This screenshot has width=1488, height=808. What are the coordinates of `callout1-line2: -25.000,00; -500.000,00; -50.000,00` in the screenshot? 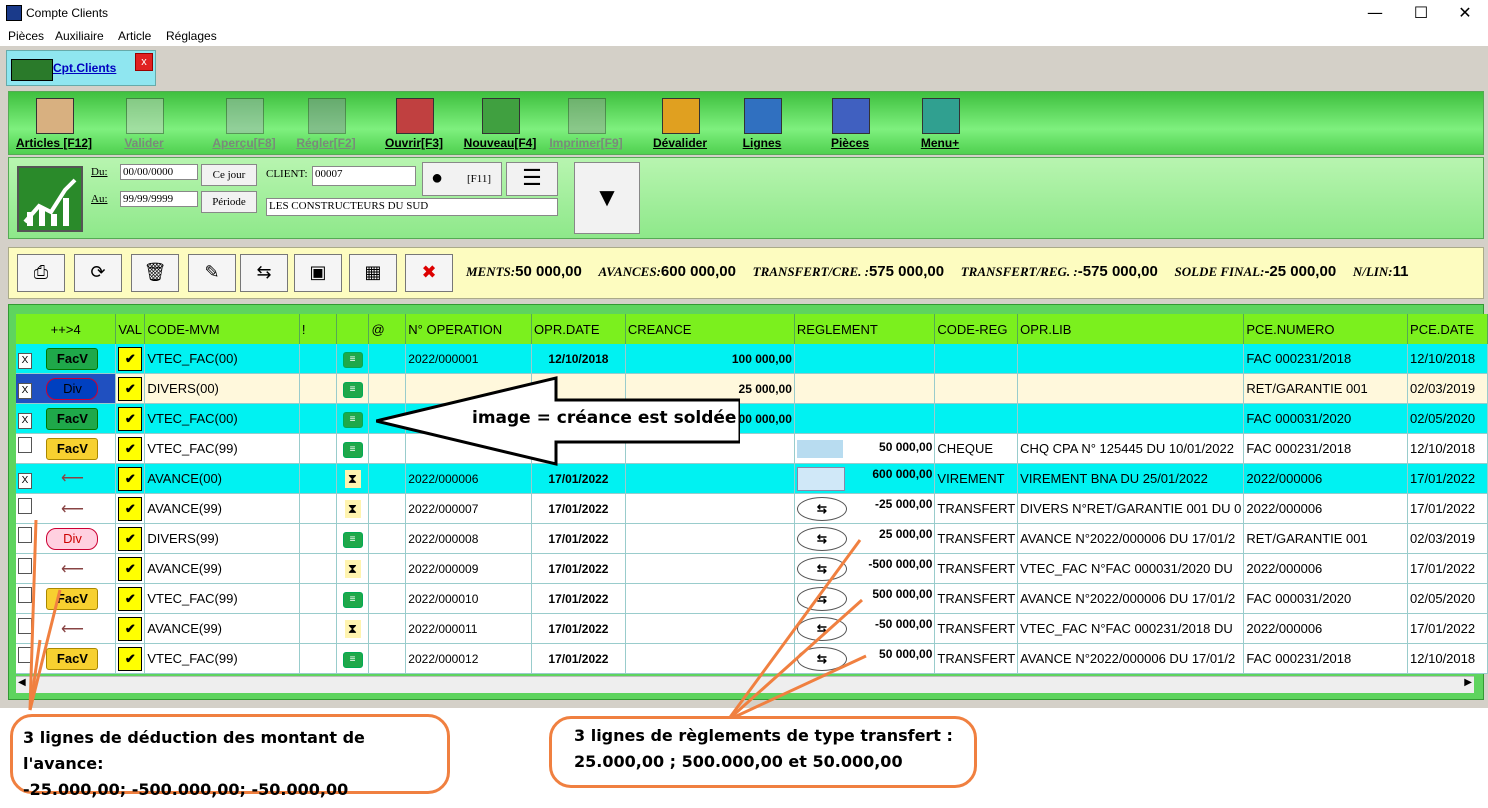 It's located at (186, 789).